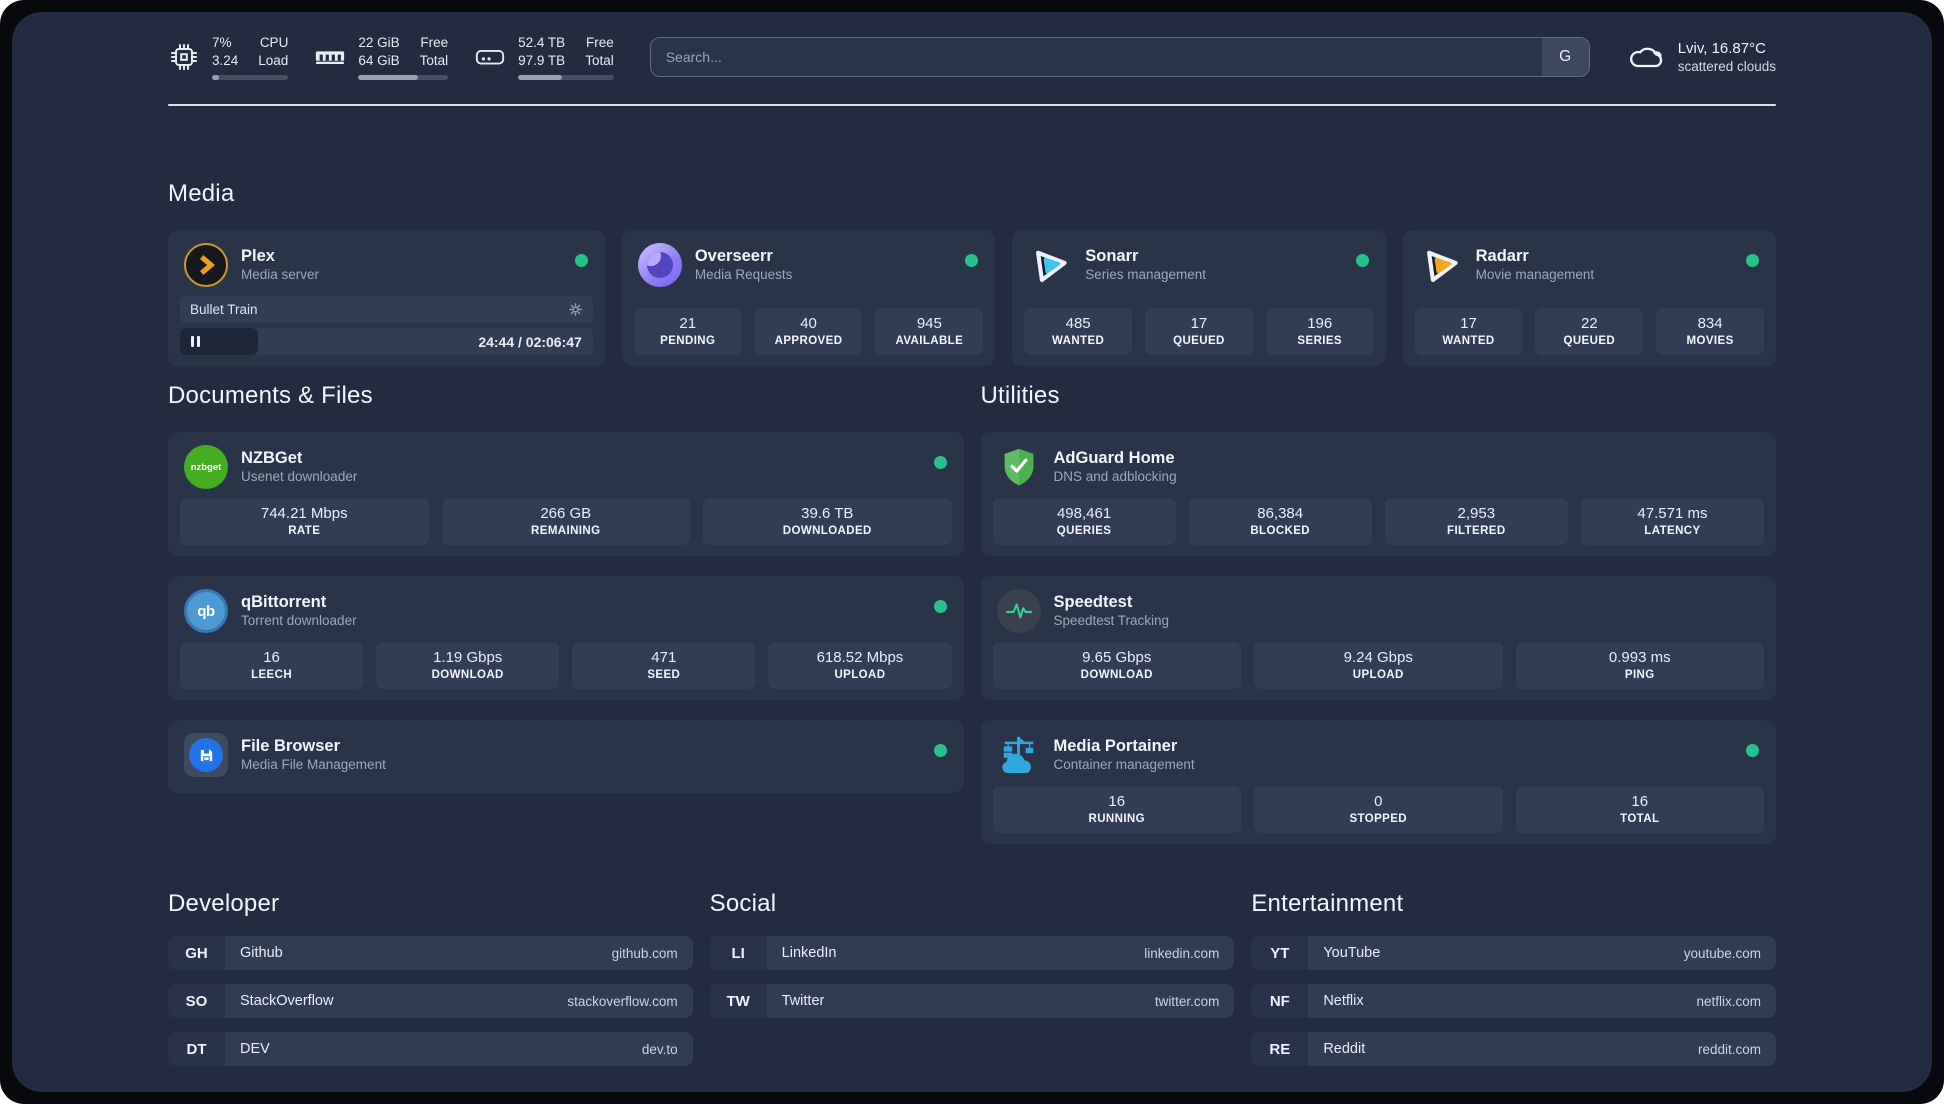 Image resolution: width=1944 pixels, height=1104 pixels. What do you see at coordinates (664, 665) in the screenshot?
I see `stat-seed: 471 SEED` at bounding box center [664, 665].